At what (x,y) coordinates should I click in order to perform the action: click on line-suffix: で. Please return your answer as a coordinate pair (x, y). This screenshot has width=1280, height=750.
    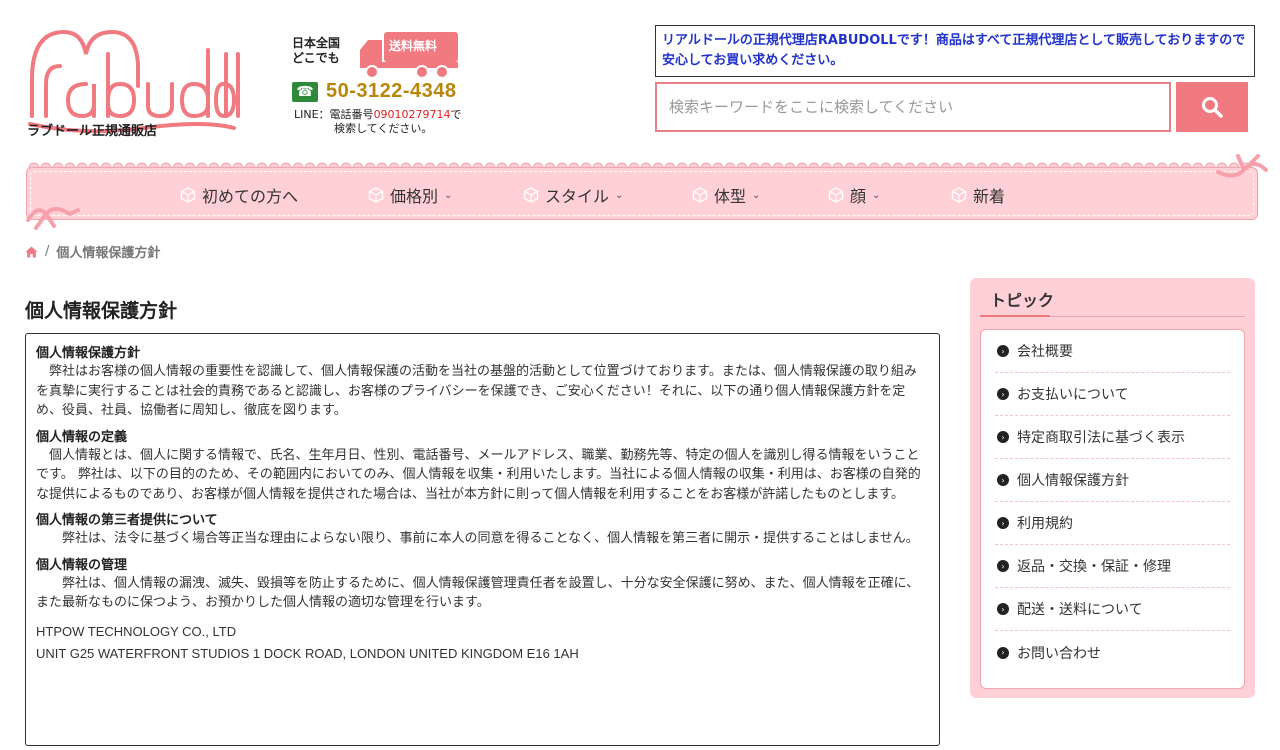
    Looking at the image, I should click on (456, 114).